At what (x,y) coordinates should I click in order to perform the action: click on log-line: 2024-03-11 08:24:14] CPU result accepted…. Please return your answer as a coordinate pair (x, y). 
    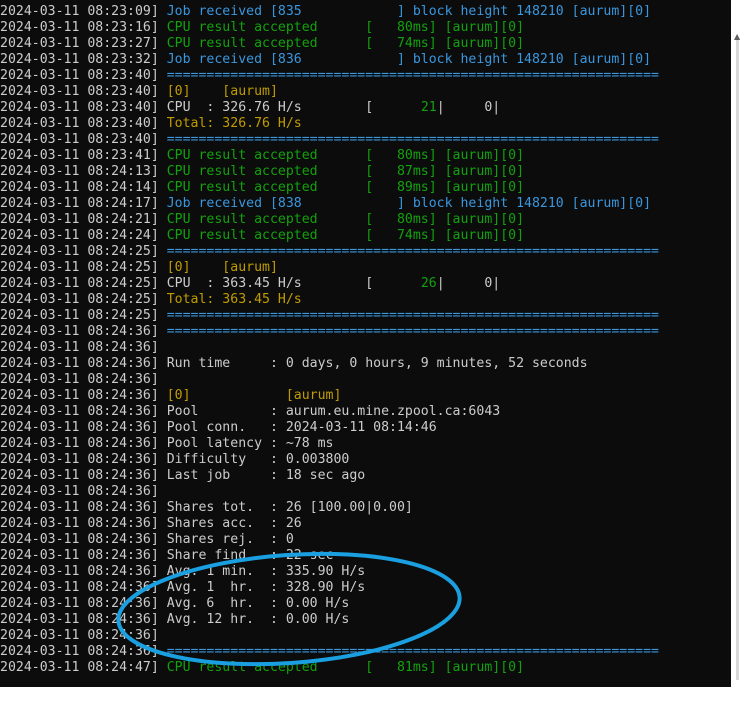
    Looking at the image, I should click on (329, 188).